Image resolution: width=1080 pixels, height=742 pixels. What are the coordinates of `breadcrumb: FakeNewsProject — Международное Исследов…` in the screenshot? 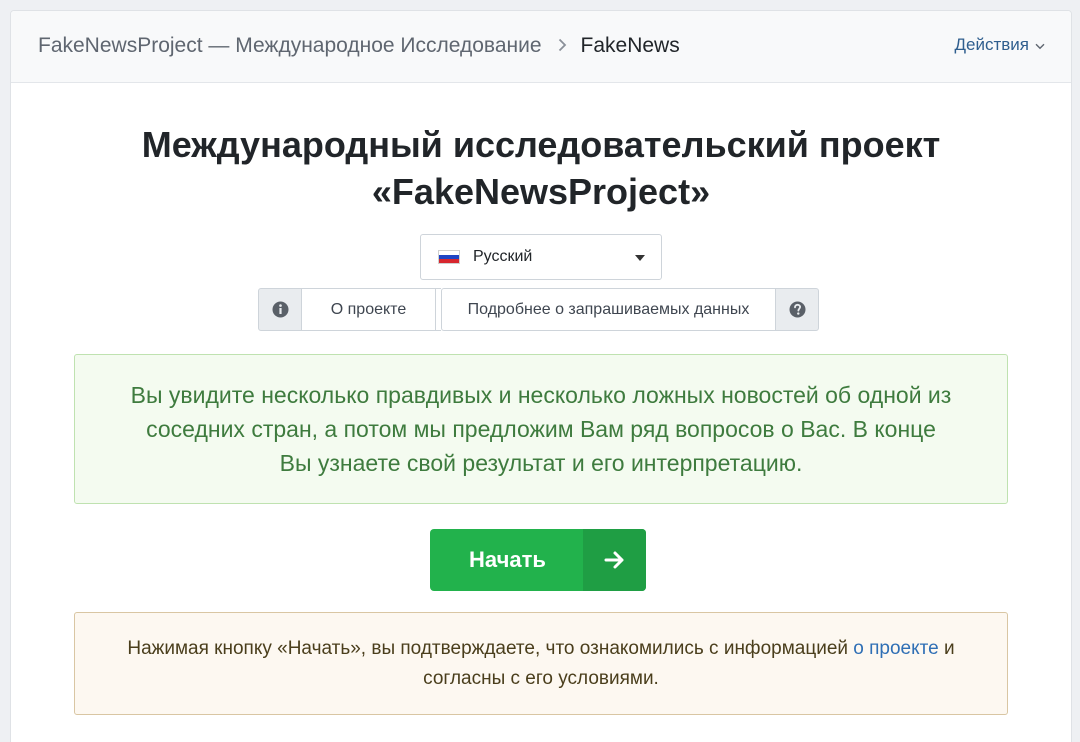 It's located at (359, 46).